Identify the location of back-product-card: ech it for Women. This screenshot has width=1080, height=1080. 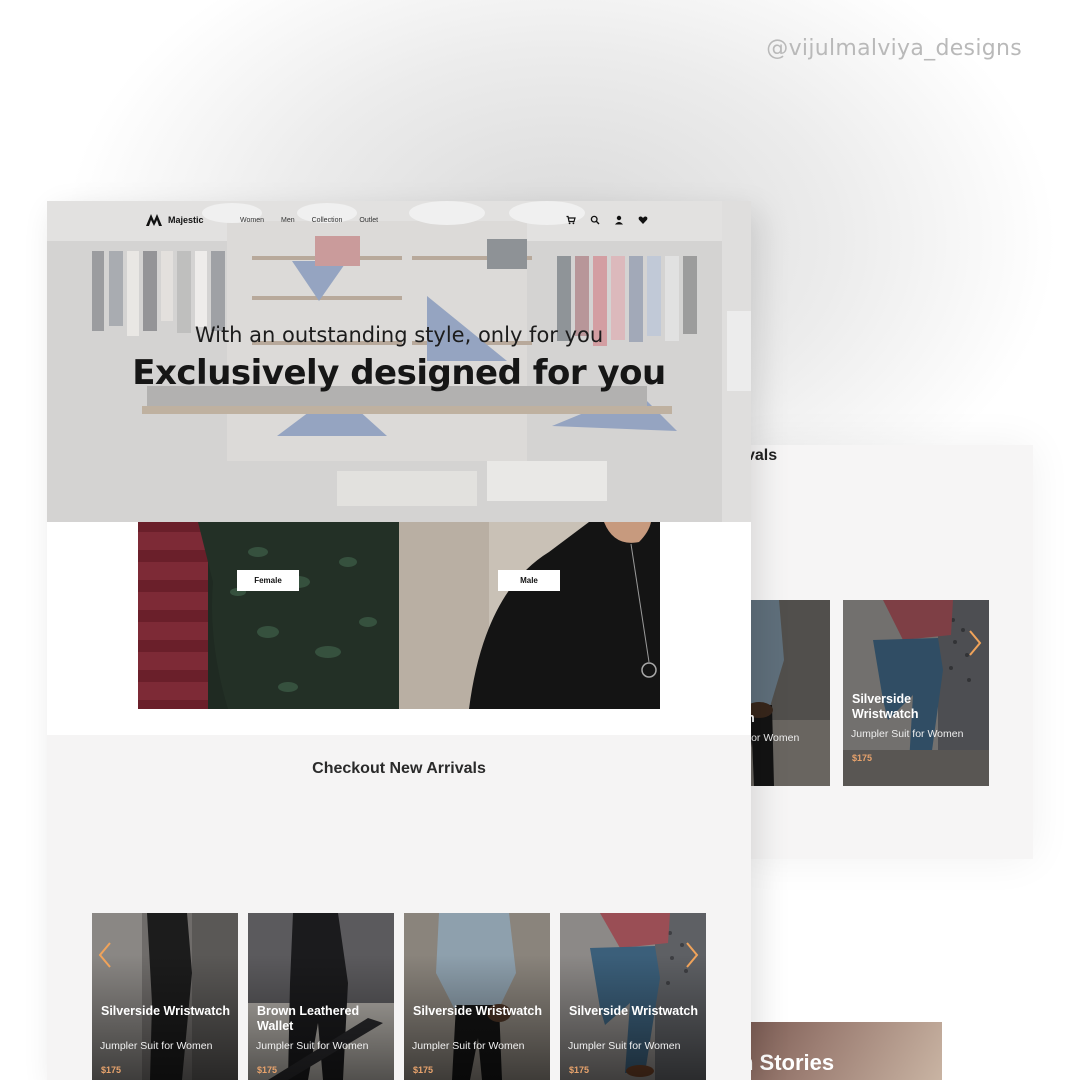
(785, 693).